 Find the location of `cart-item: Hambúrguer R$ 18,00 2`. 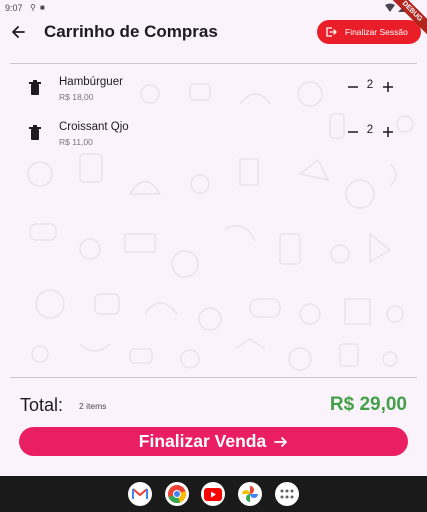

cart-item: Hambúrguer R$ 18,00 2 is located at coordinates (213, 90).